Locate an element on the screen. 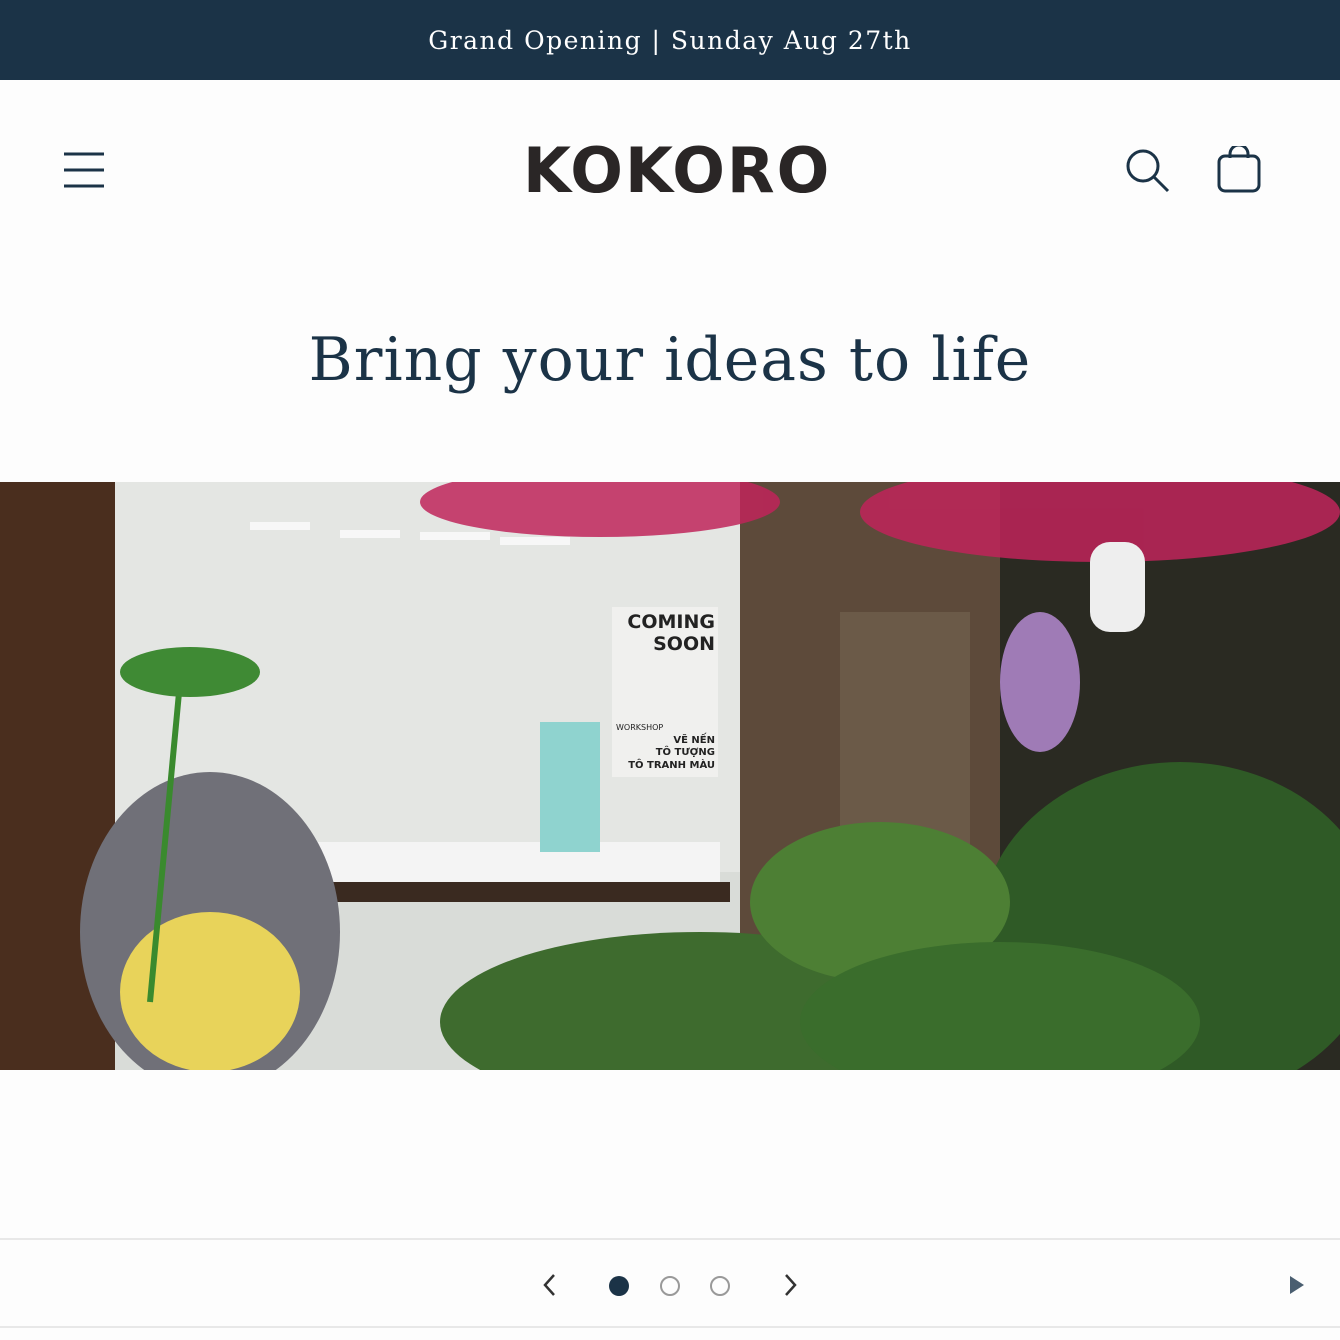 This screenshot has height=1340, width=1340. previous-slide-button is located at coordinates (550, 1285).